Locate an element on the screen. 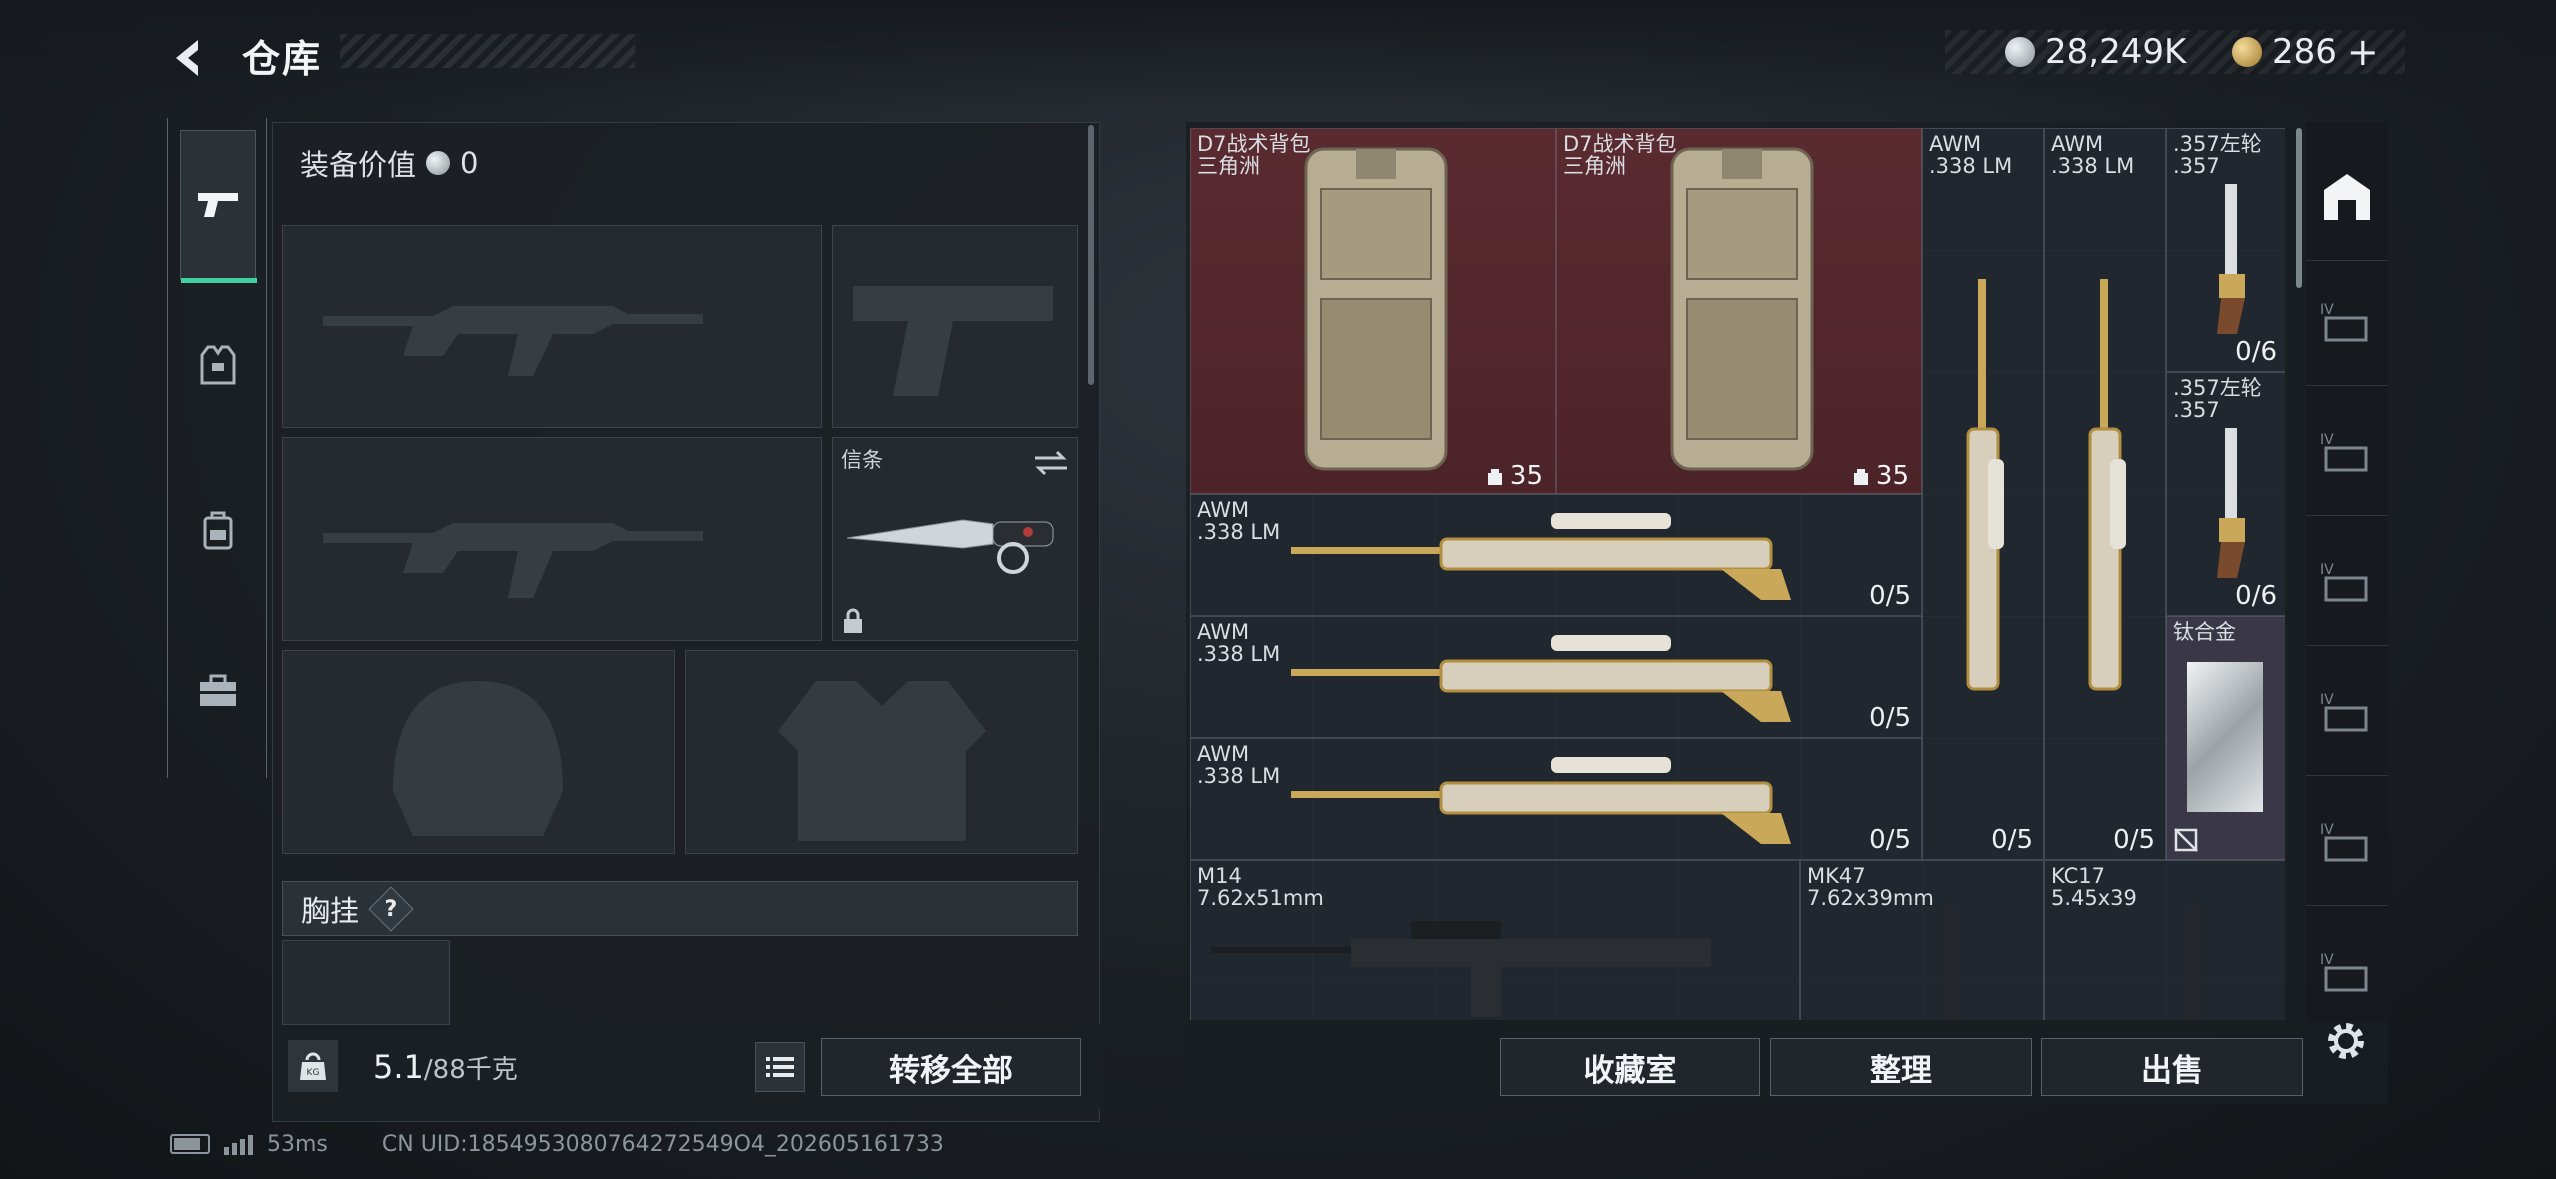  tab-weapons is located at coordinates (218, 206).